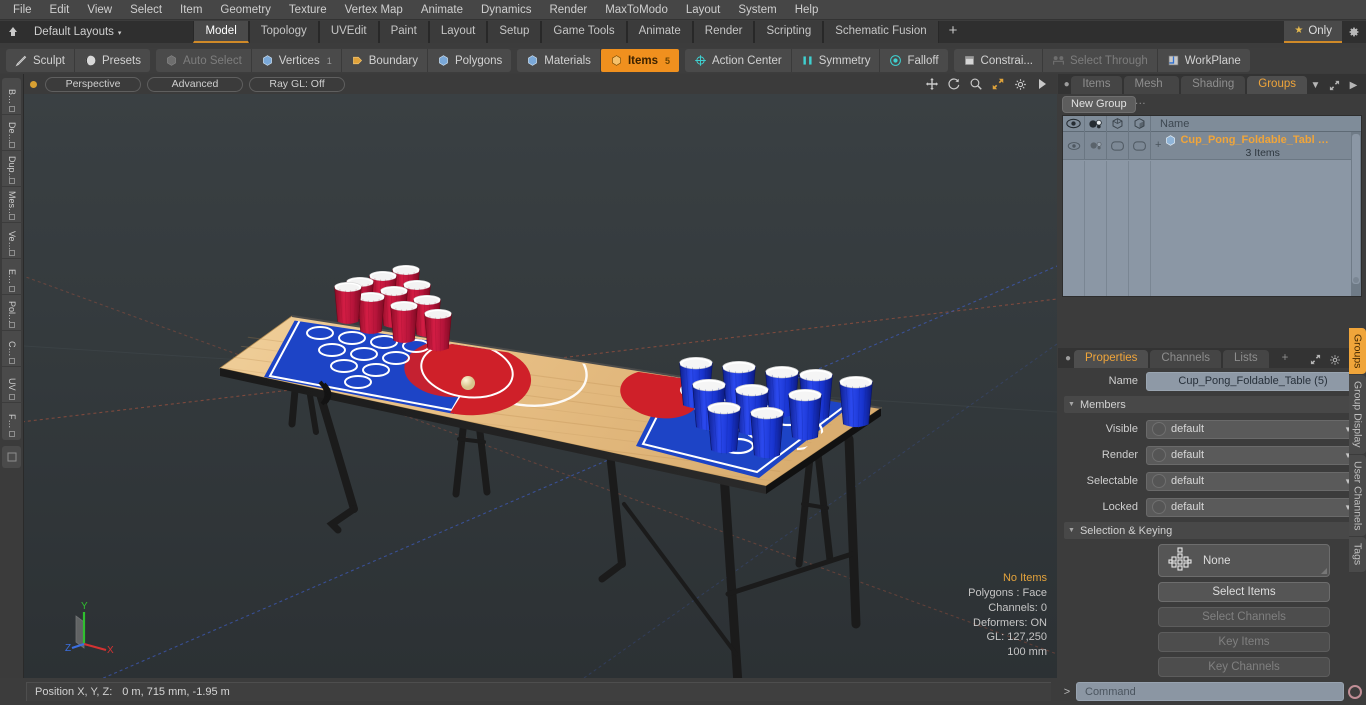 This screenshot has height=705, width=1366. I want to click on locked-dropdown: default ▼, so click(1253, 507).